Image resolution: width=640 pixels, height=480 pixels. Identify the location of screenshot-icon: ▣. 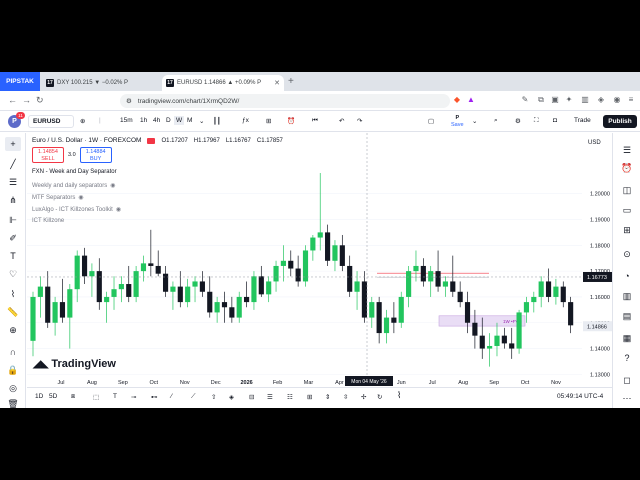
(555, 100).